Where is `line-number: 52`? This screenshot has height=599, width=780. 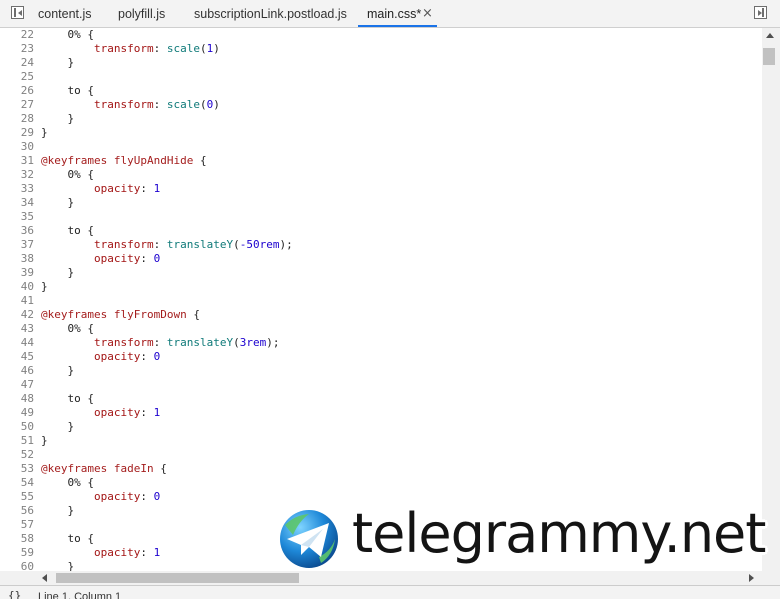 line-number: 52 is located at coordinates (27, 454).